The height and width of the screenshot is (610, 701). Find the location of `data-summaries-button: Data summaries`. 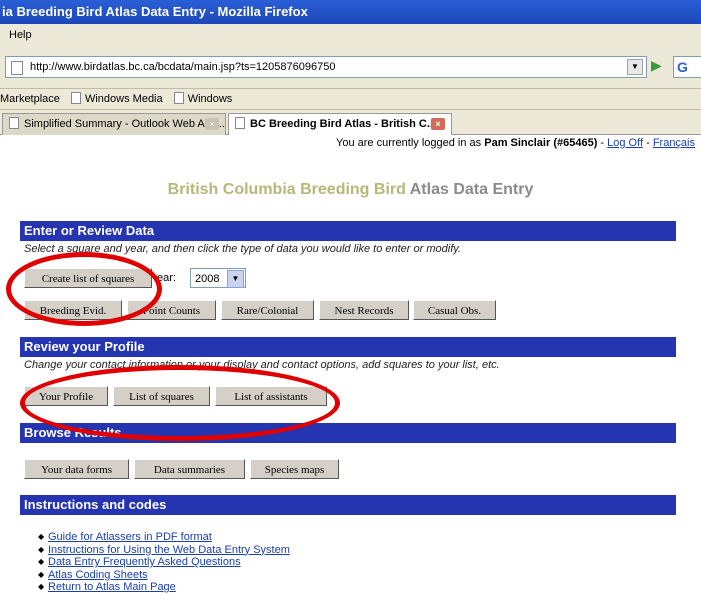

data-summaries-button: Data summaries is located at coordinates (189, 469).